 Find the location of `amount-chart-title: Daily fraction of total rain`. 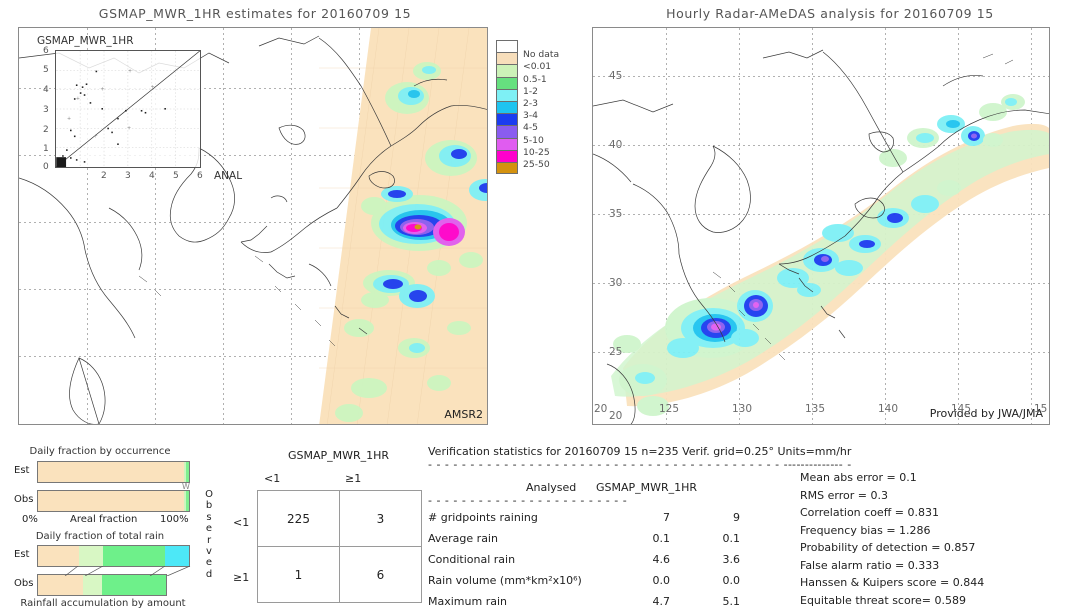

amount-chart-title: Daily fraction of total rain is located at coordinates (100, 536).